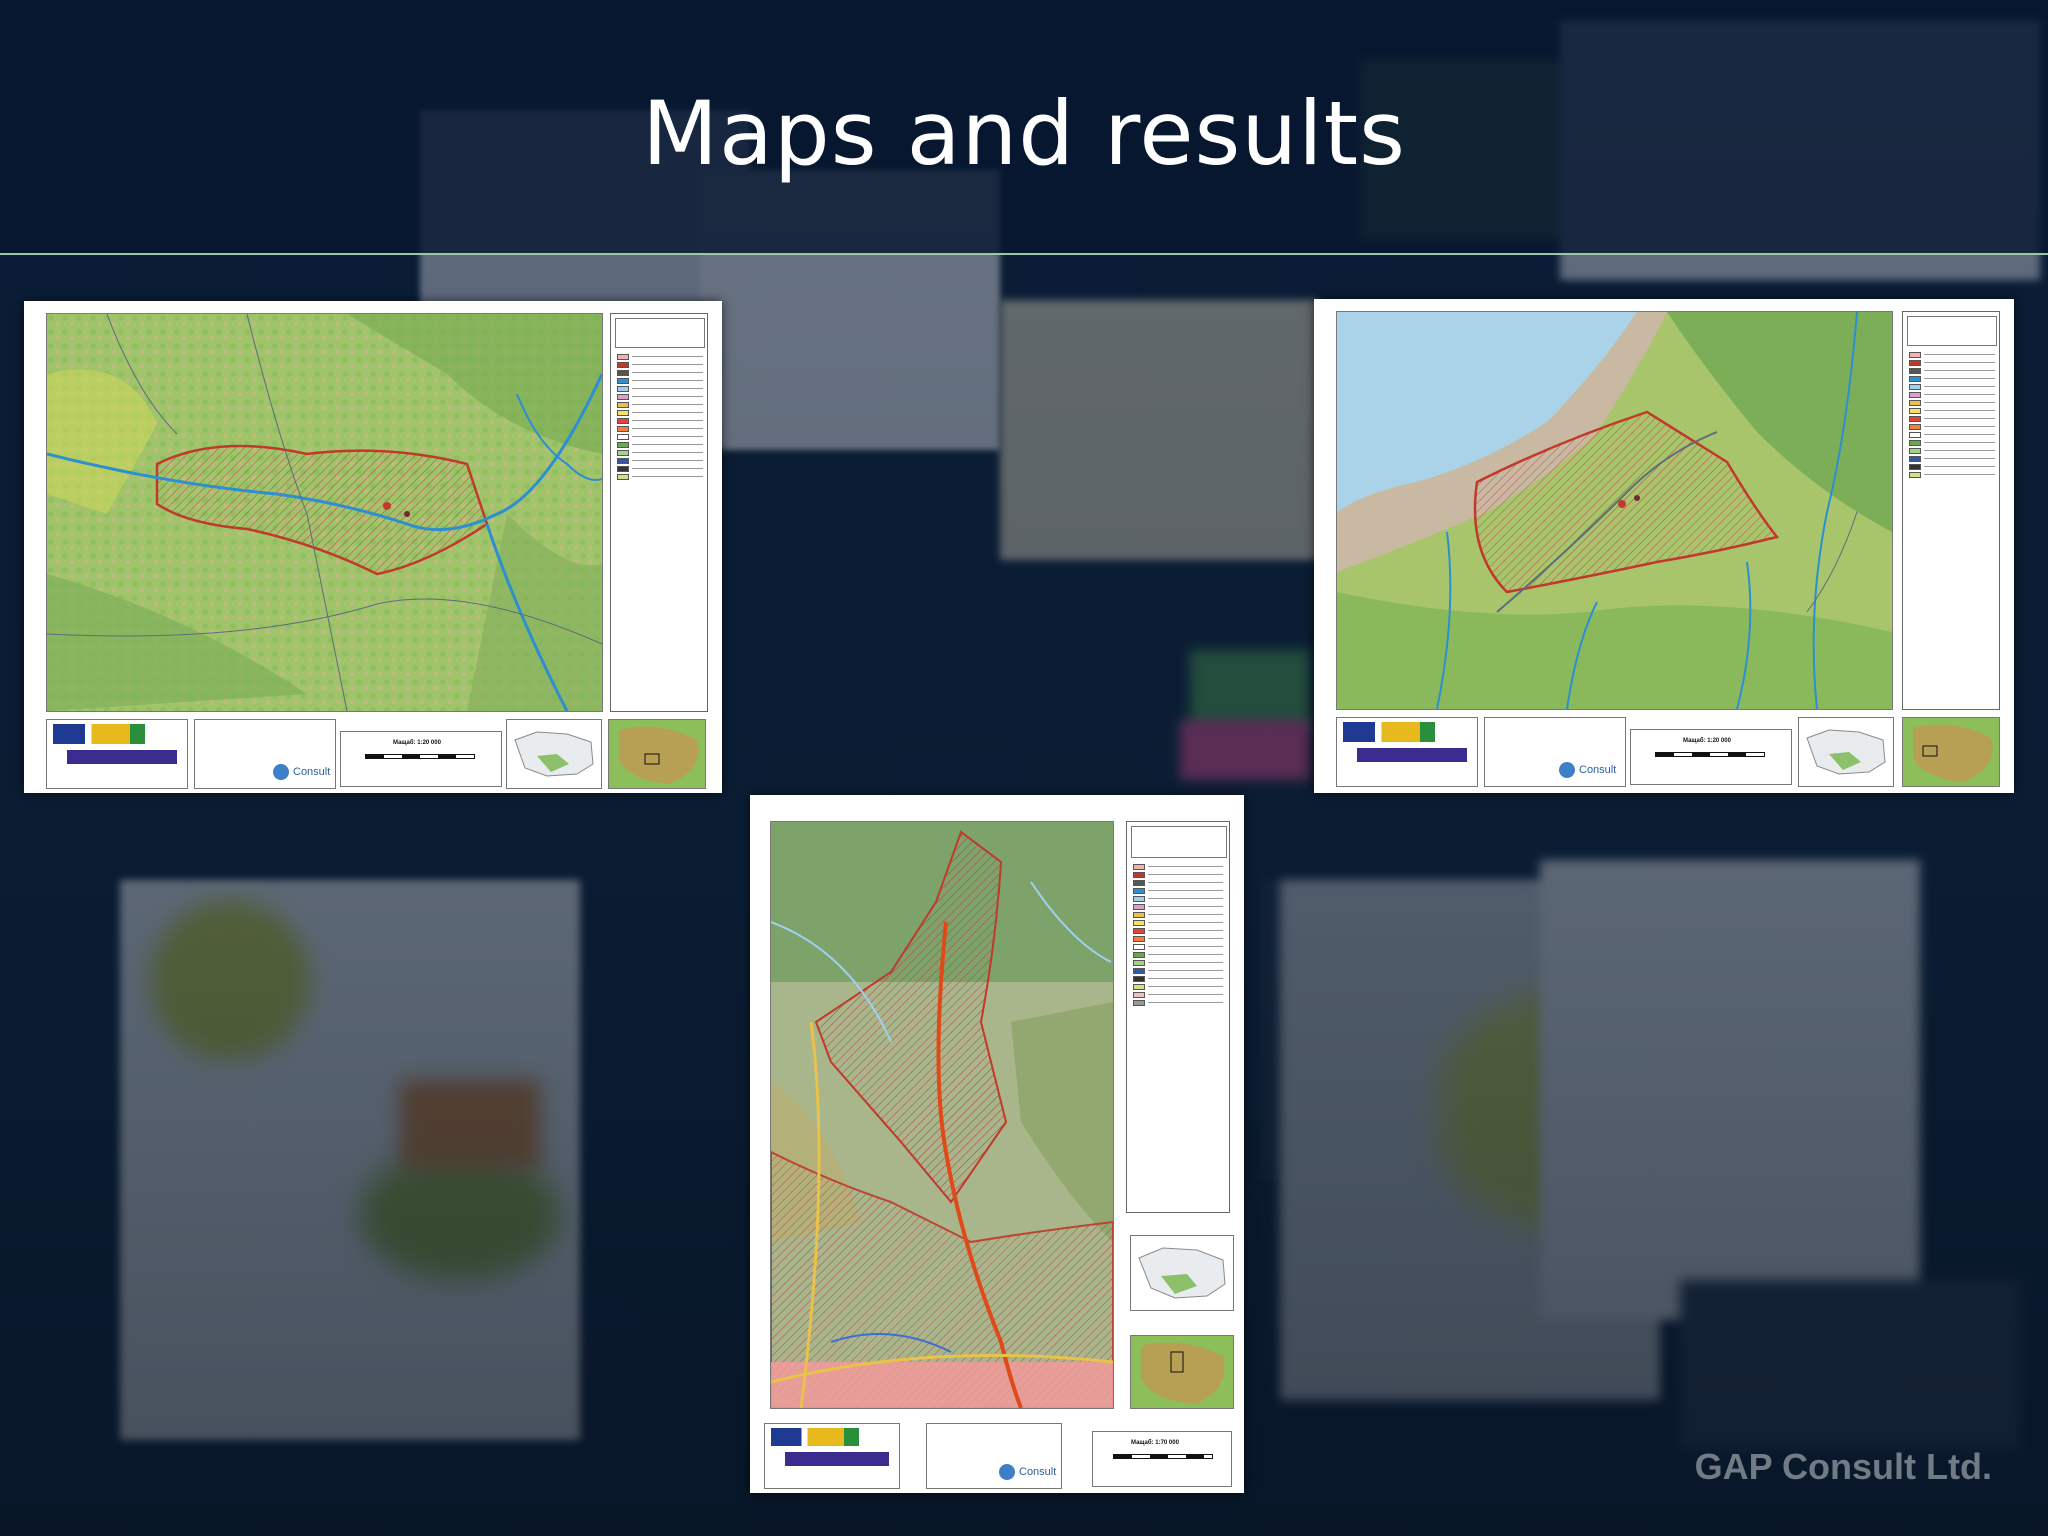 This screenshot has height=1536, width=2048. Describe the element at coordinates (1843, 1466) in the screenshot. I see `company-watermark: GAP Consult Ltd.` at that location.